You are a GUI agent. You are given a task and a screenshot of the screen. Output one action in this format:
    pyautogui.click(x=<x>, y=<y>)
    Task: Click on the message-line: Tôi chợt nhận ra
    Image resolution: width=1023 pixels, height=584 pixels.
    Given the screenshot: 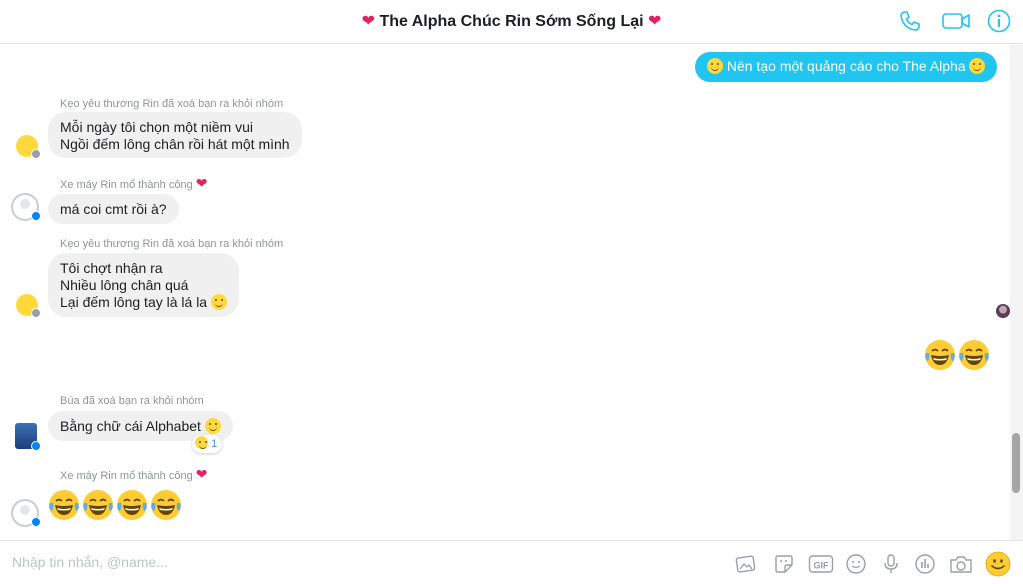 What is the action you would take?
    pyautogui.click(x=111, y=268)
    